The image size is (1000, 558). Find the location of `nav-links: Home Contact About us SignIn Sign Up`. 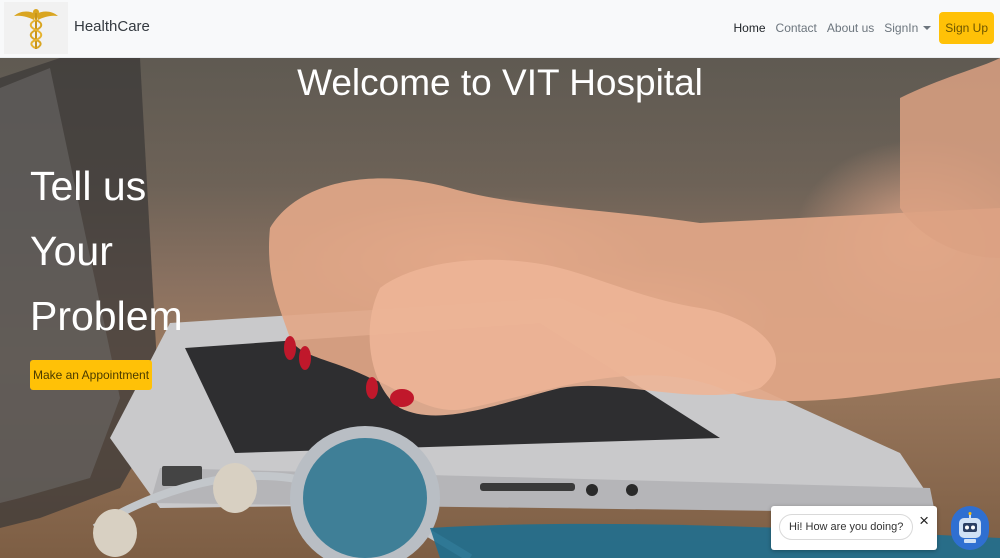

nav-links: Home Contact About us SignIn Sign Up is located at coordinates (859, 28).